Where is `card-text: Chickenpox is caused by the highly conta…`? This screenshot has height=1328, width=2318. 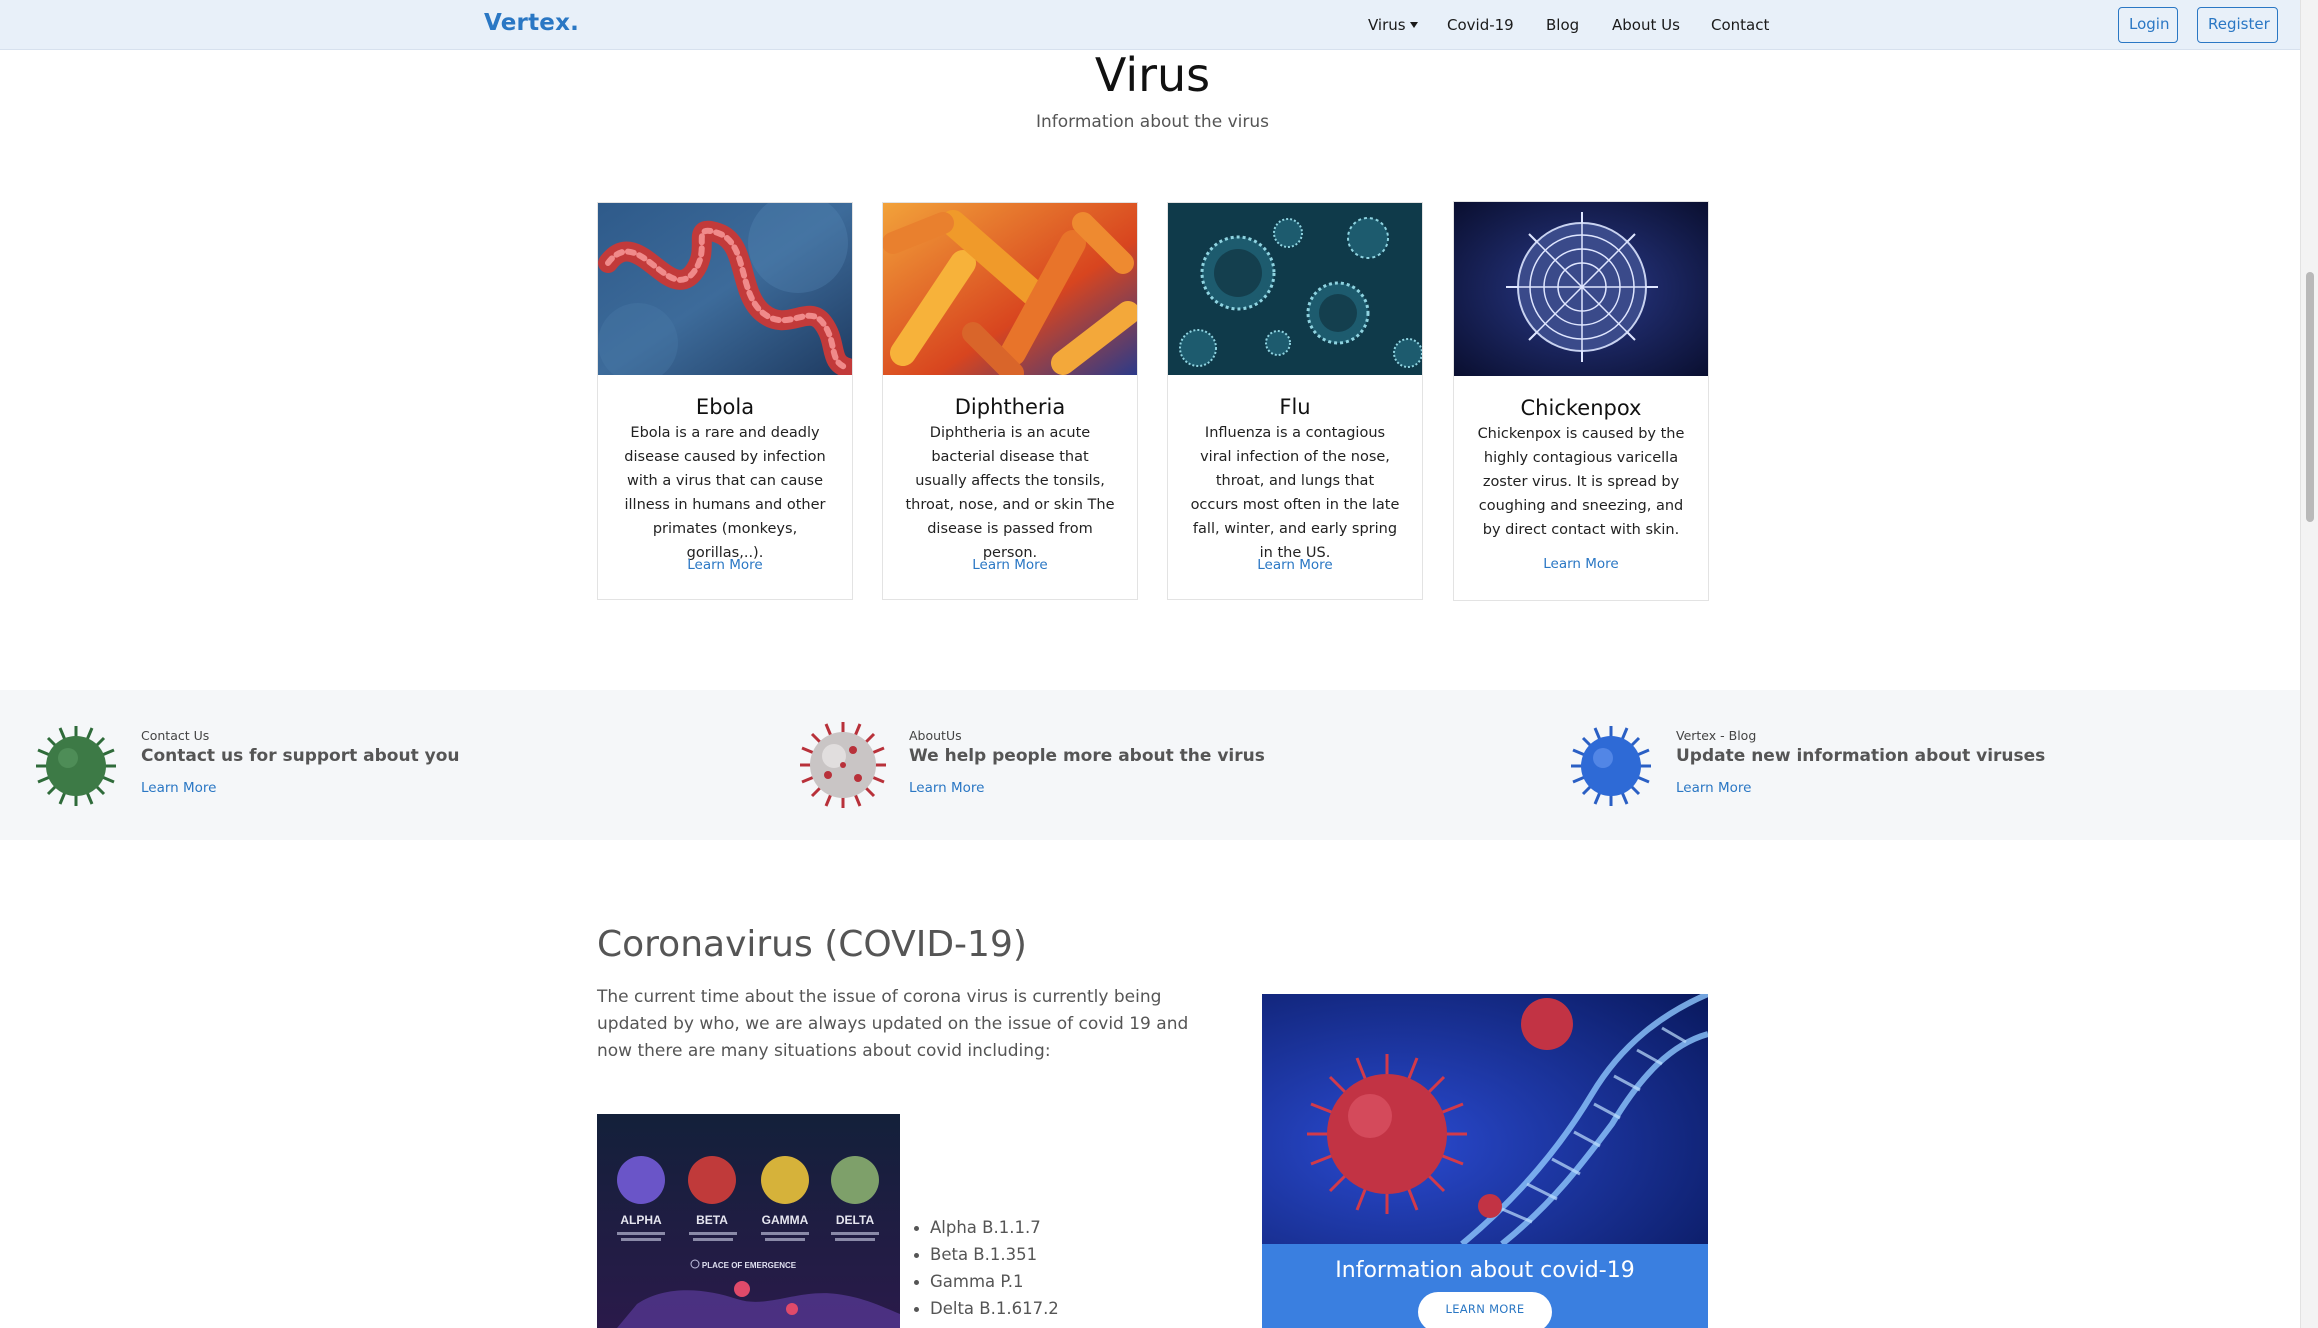
card-text: Chickenpox is caused by the highly conta… is located at coordinates (1581, 482).